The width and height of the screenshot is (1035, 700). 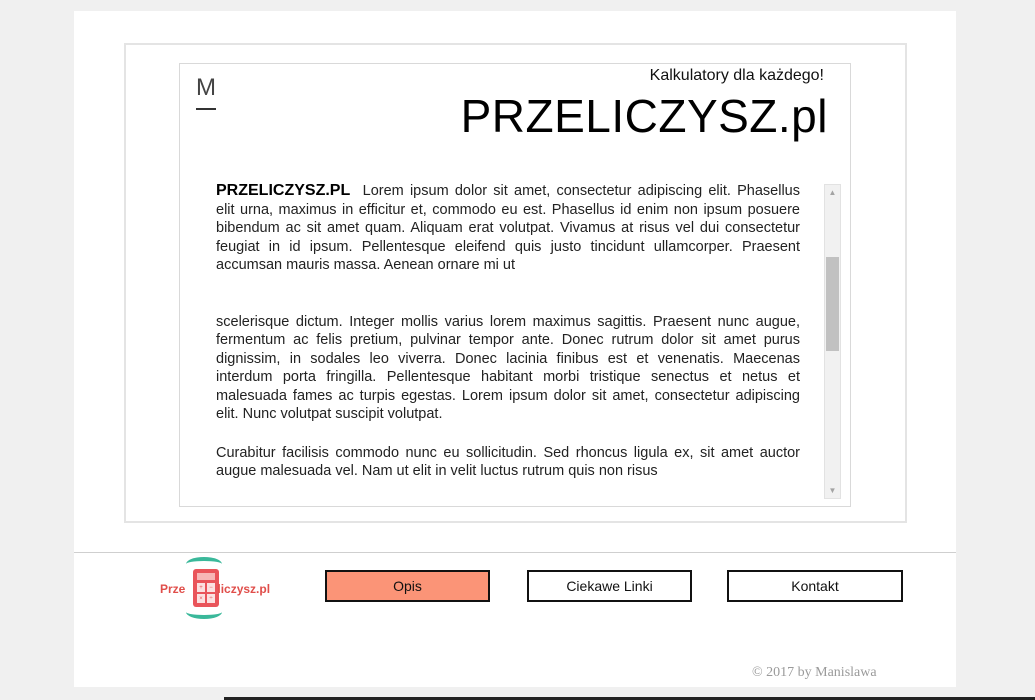 I want to click on logo-text-left: Prze, so click(x=173, y=589).